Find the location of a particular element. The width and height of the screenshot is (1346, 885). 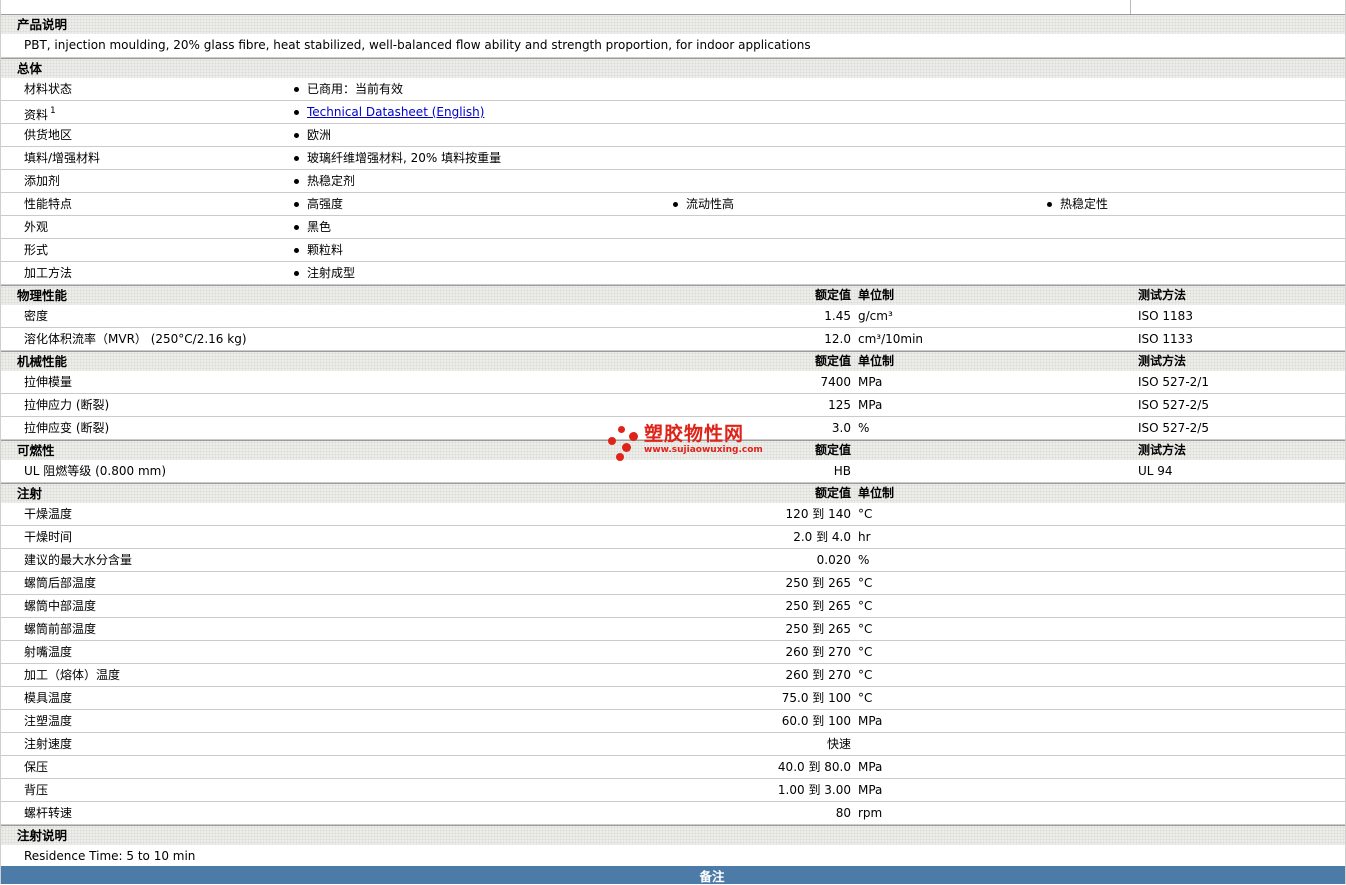

row-label: 拉伸模量 is located at coordinates (48, 382).